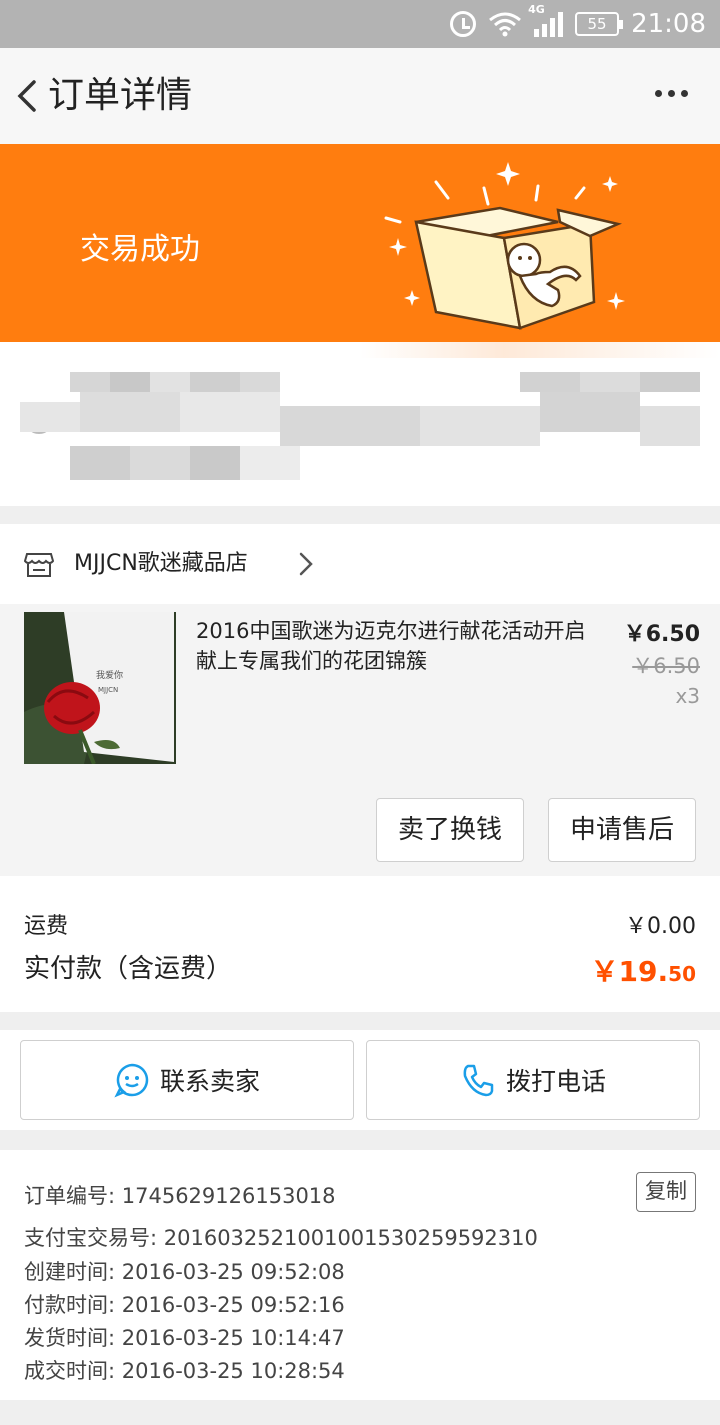 The image size is (720, 1425). I want to click on chat-bubble-icon, so click(131, 1080).